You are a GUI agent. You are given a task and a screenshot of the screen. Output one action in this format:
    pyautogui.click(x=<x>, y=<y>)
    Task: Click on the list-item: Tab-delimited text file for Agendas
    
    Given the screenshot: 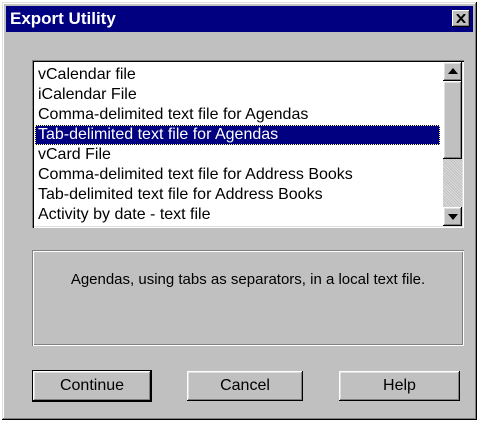 What is the action you would take?
    pyautogui.click(x=237, y=135)
    